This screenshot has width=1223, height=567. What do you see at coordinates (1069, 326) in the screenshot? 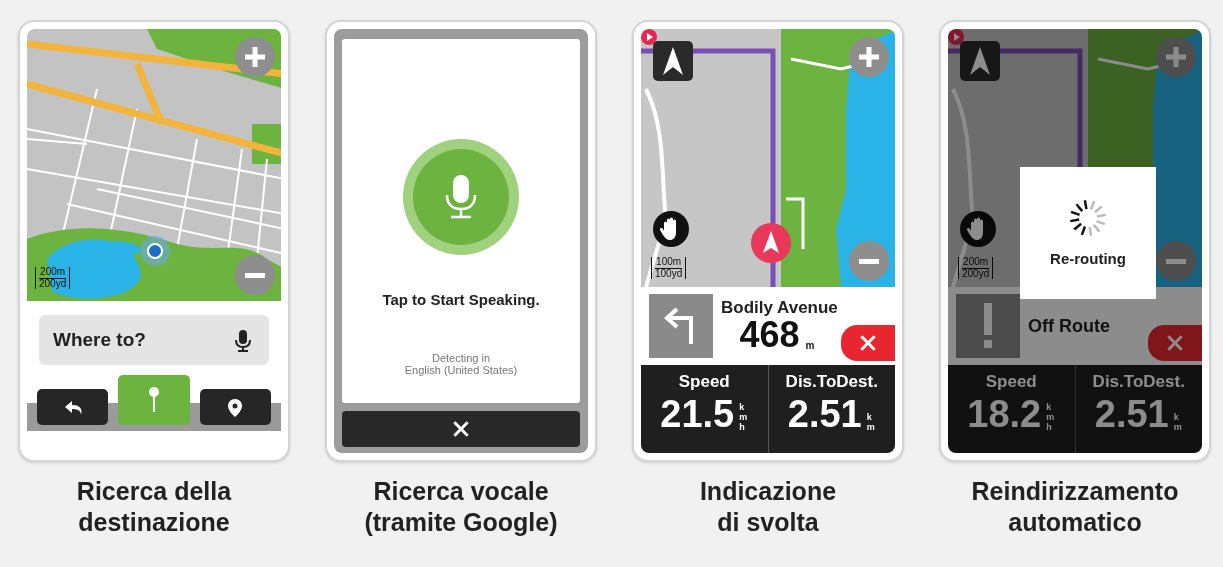
I see `off-route-message: Off Route` at bounding box center [1069, 326].